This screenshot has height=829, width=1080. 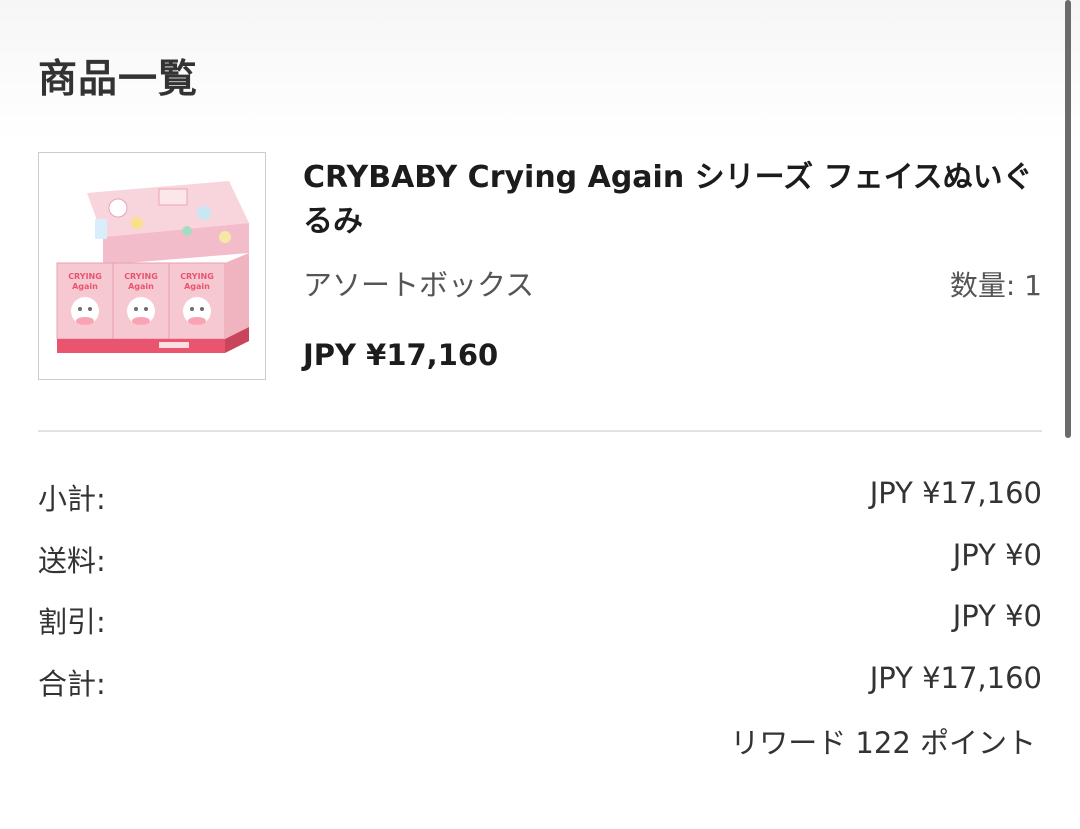 What do you see at coordinates (1068, 219) in the screenshot?
I see `scrollbar` at bounding box center [1068, 219].